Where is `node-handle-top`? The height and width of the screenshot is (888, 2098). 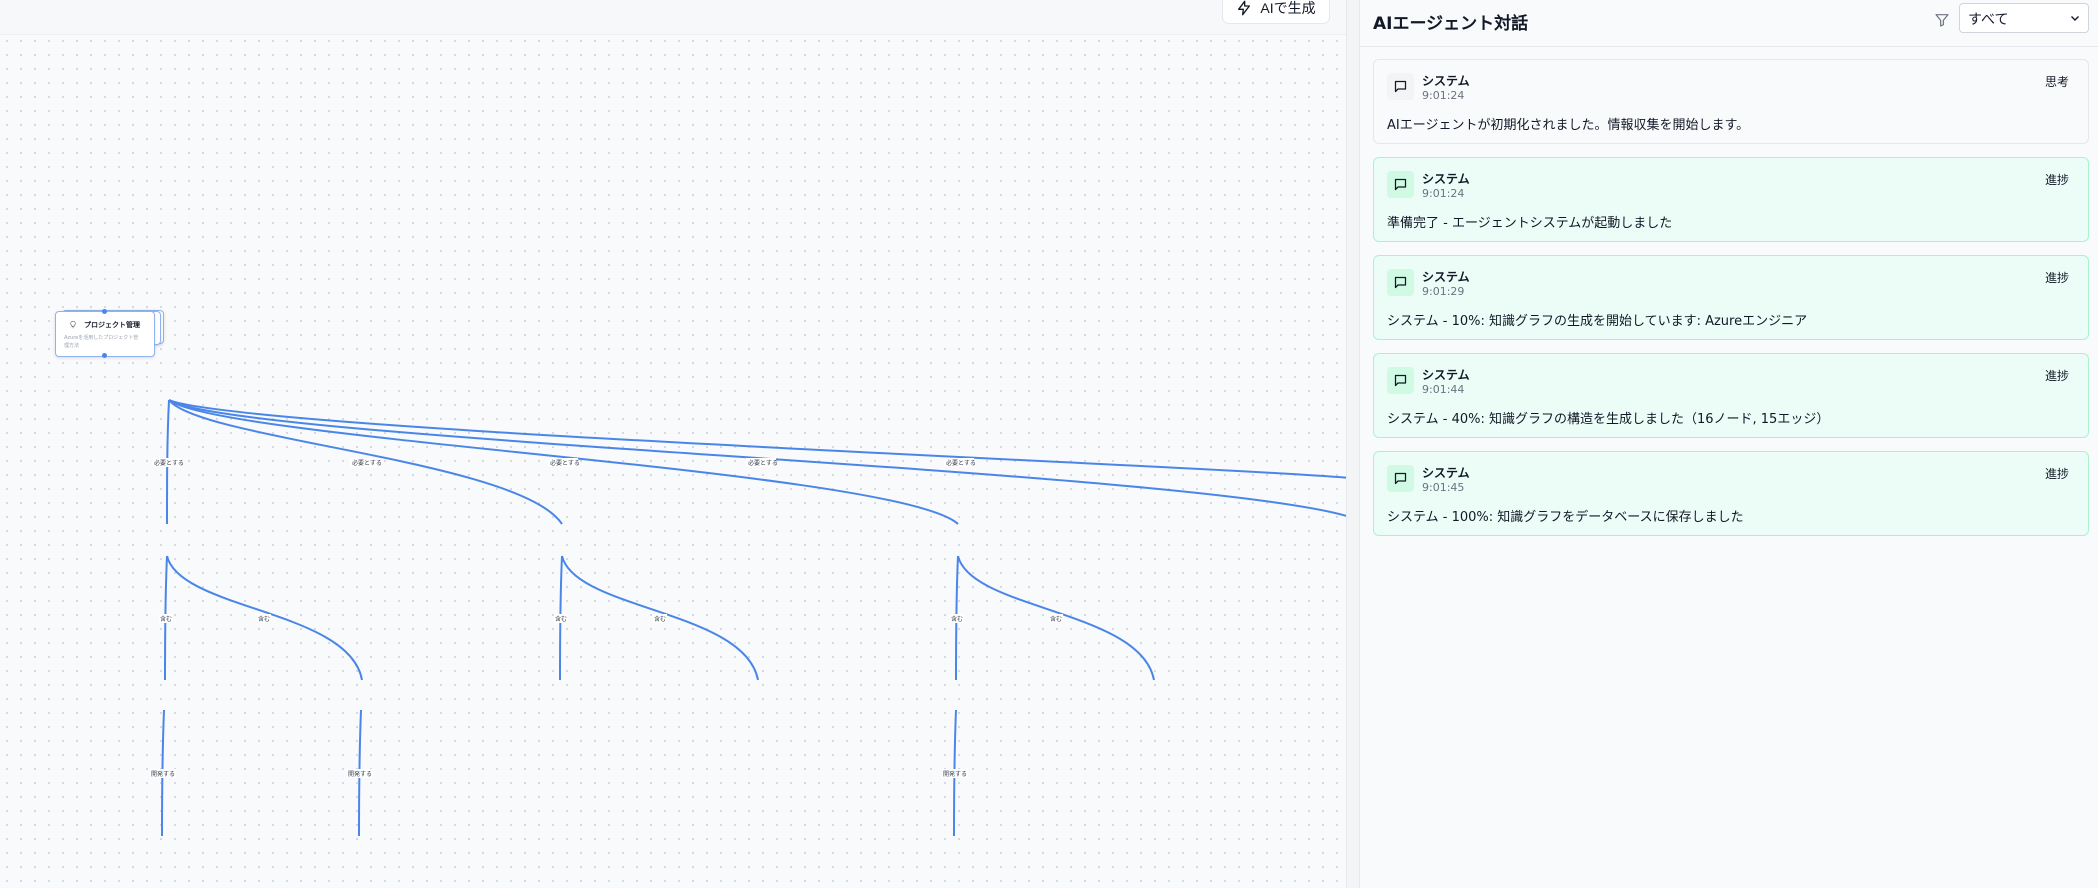 node-handle-top is located at coordinates (104, 311).